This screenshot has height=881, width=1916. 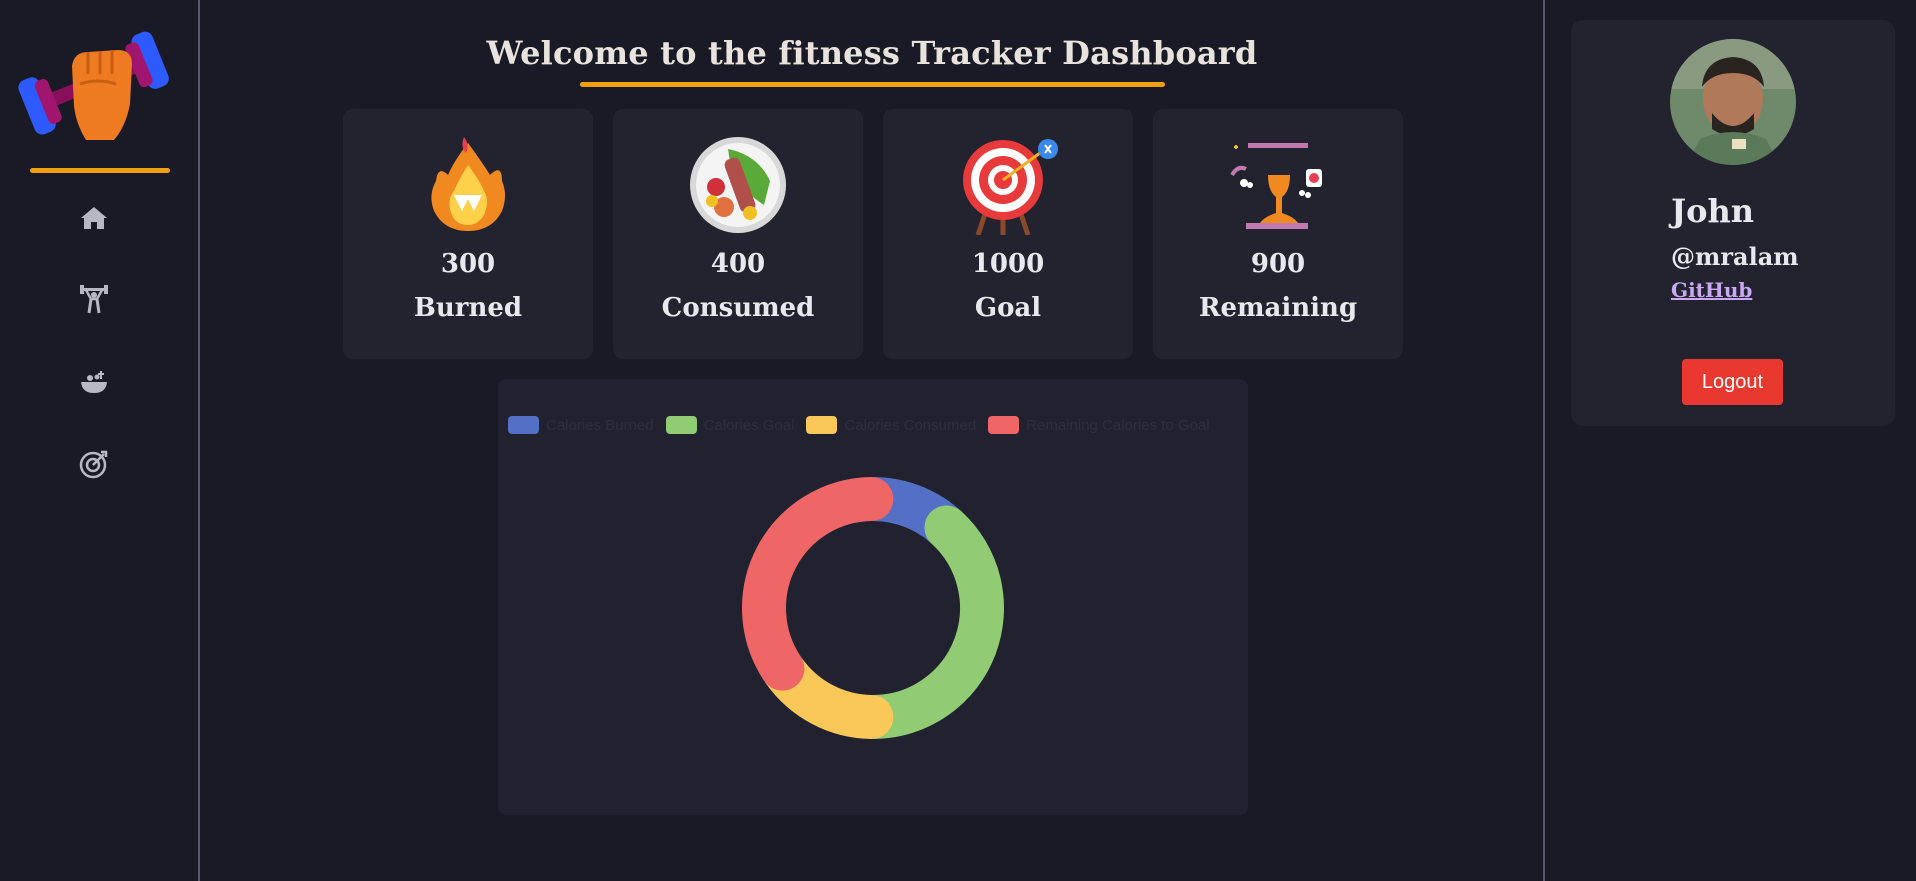 I want to click on page-title: Welcome to the fitness Tracker Dashboard, so click(x=872, y=53).